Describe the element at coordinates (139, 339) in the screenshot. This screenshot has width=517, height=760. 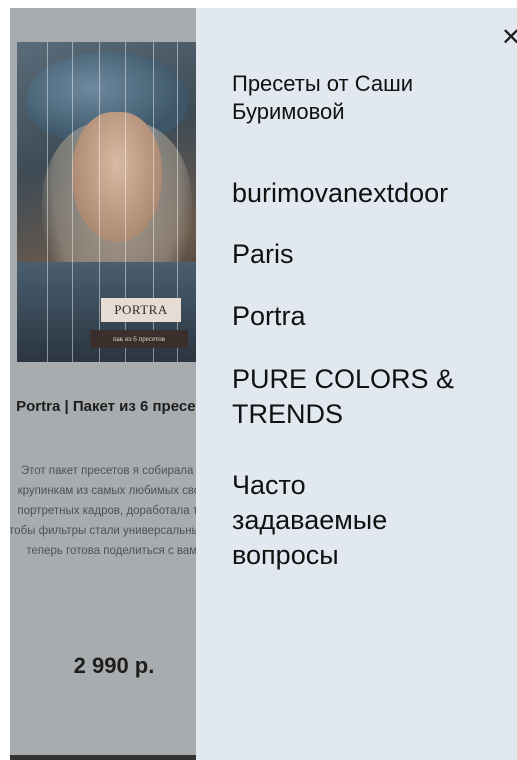
I see `image-overlay-subtitle: пак из 6 пресетов` at that location.